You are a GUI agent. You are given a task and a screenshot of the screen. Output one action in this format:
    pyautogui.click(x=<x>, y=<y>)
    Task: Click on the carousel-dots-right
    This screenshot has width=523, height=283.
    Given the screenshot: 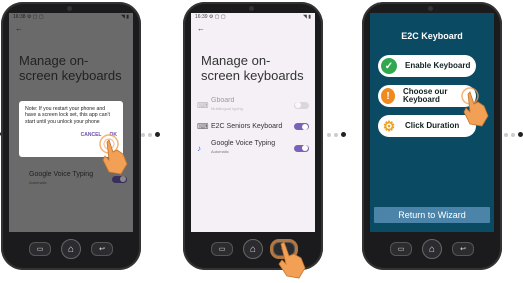 What is the action you would take?
    pyautogui.click(x=513, y=134)
    